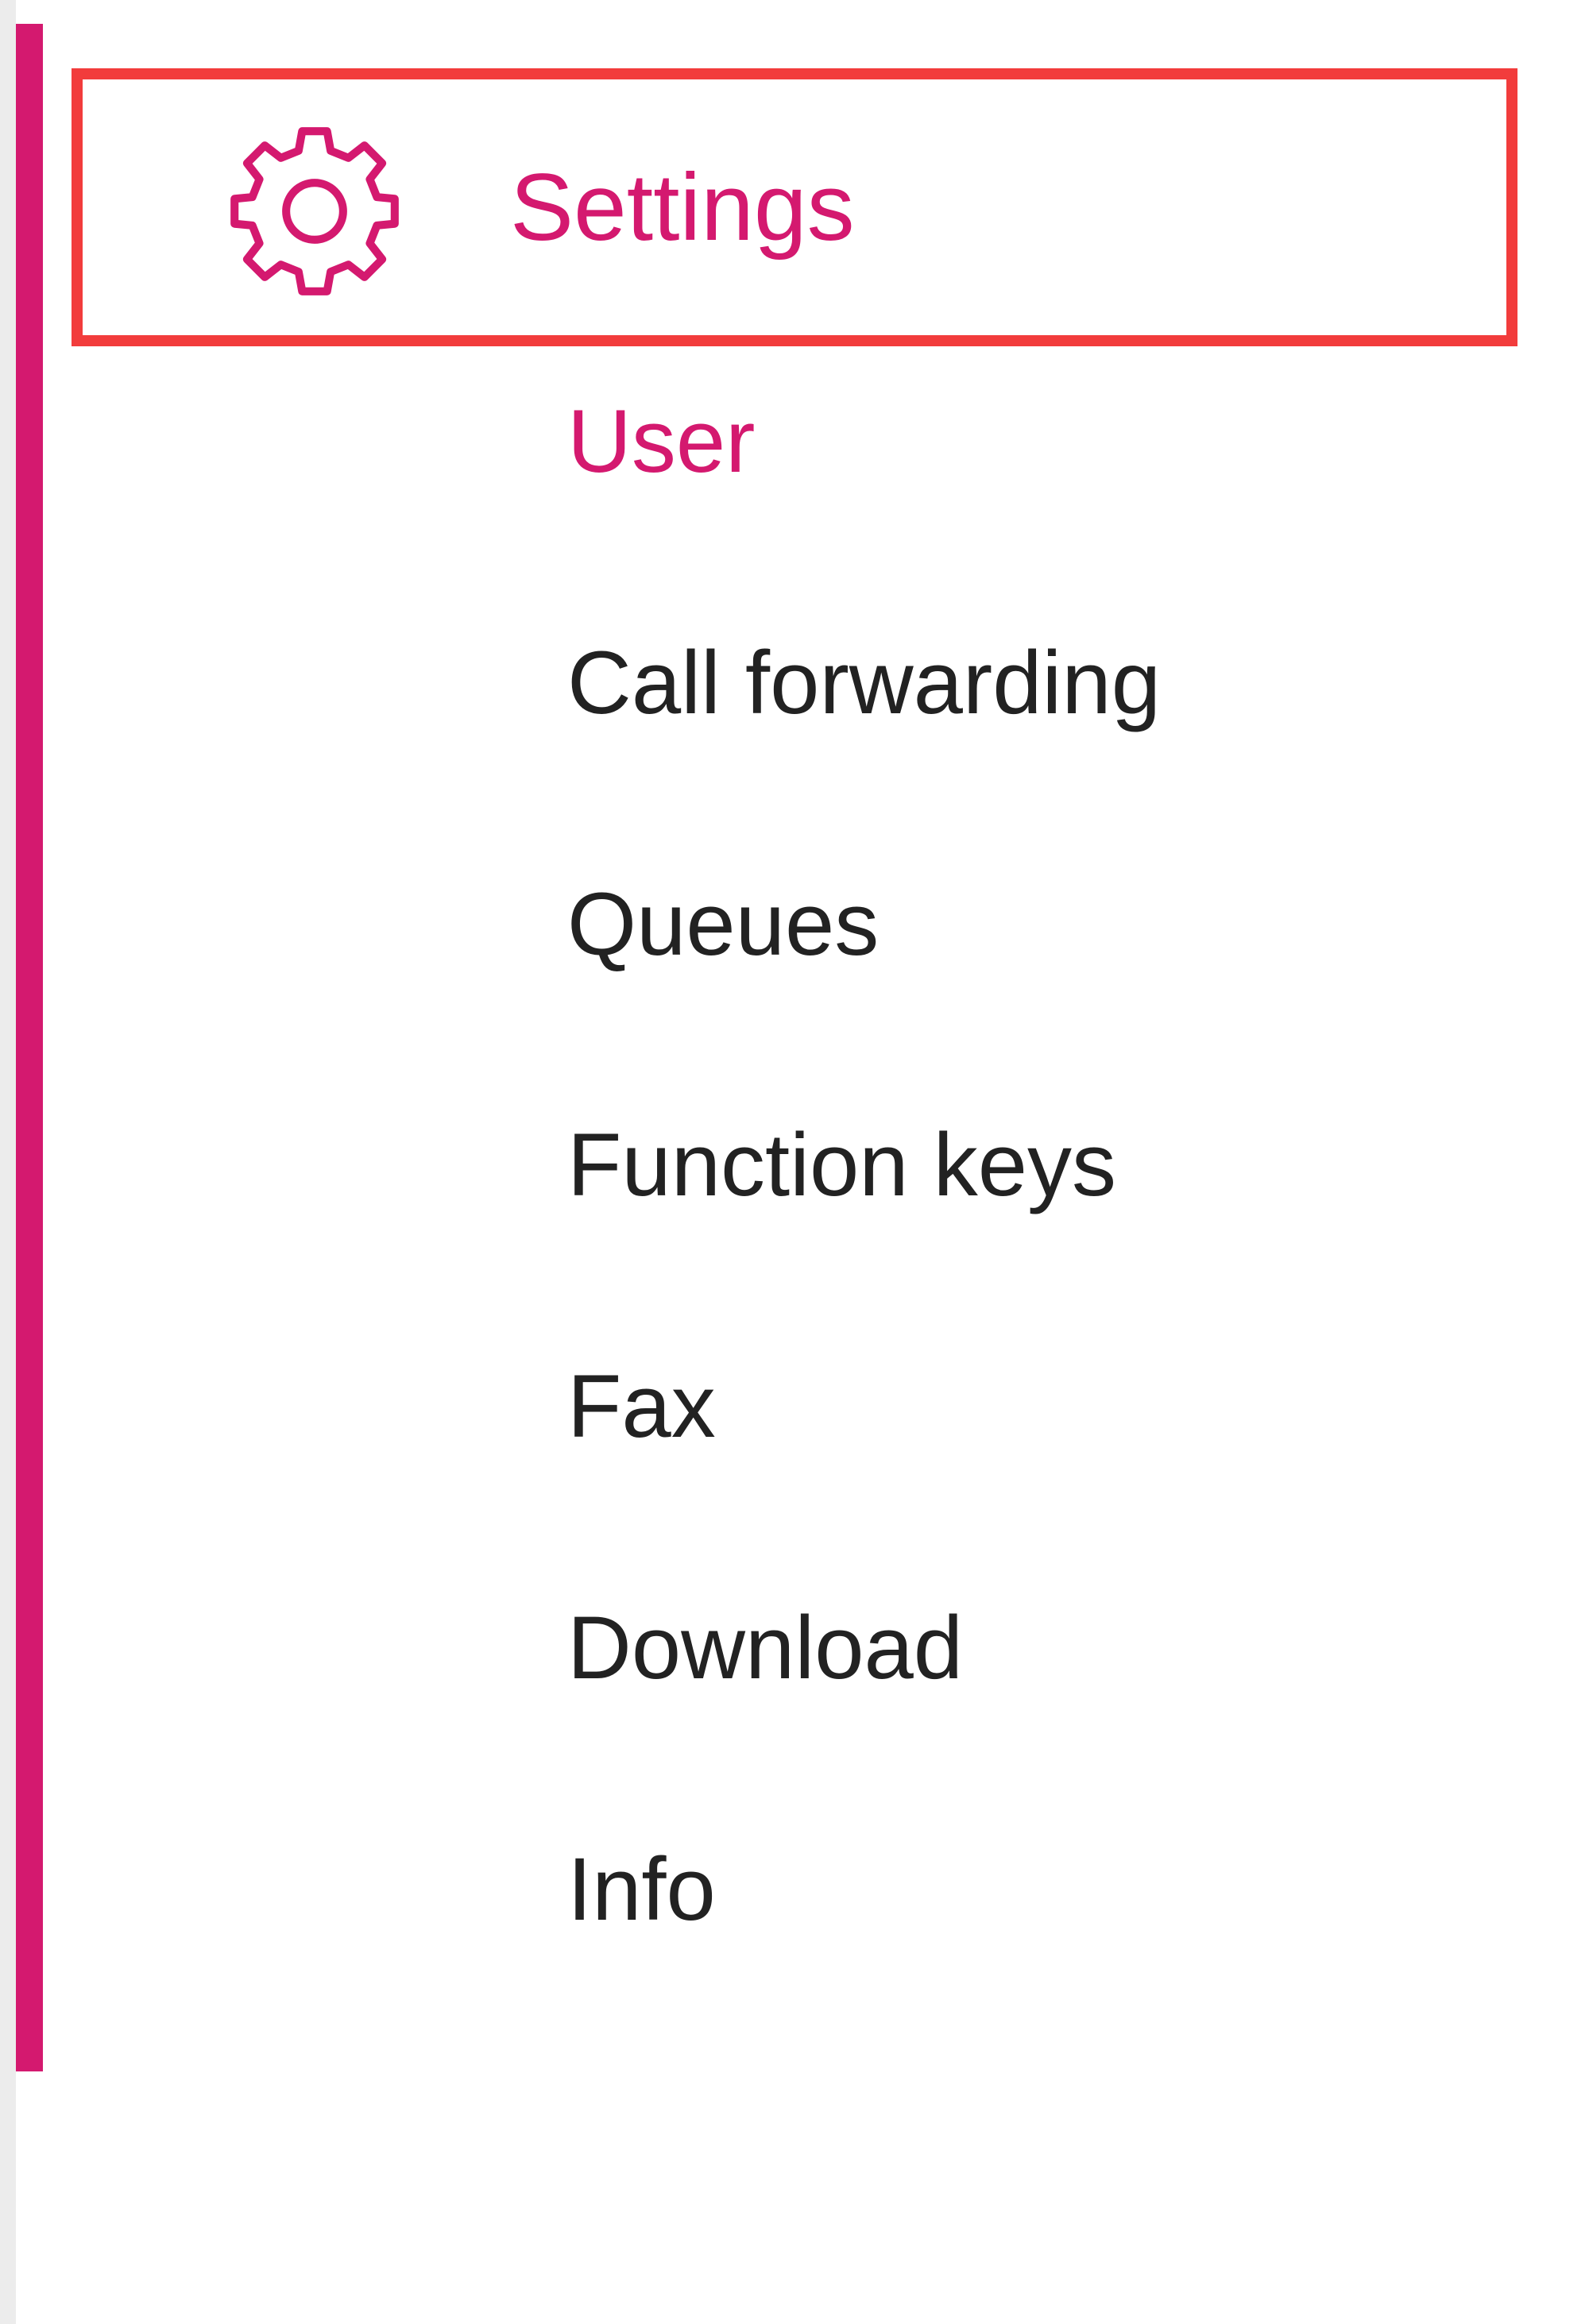 The height and width of the screenshot is (2324, 1589). Describe the element at coordinates (8, 1162) in the screenshot. I see `window-edge` at that location.